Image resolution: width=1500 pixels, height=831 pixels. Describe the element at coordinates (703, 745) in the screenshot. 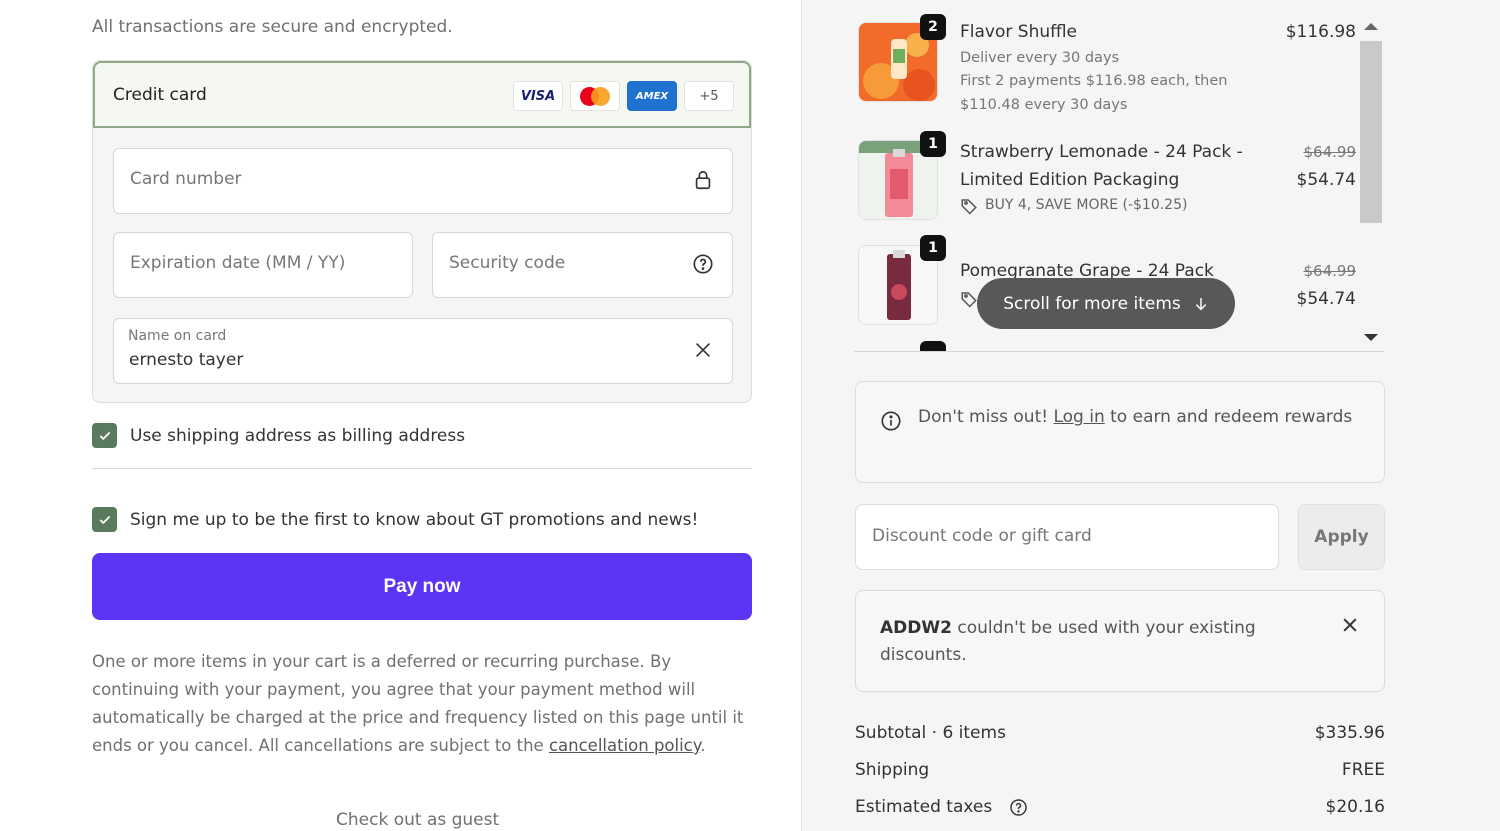

I see `legal-end: .` at that location.